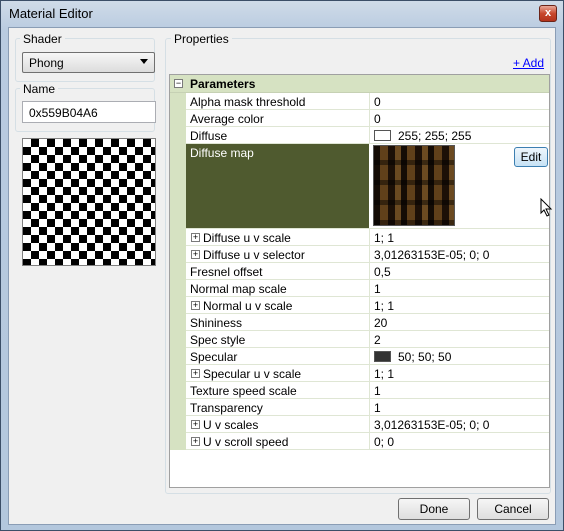 The width and height of the screenshot is (564, 531). What do you see at coordinates (359, 339) in the screenshot?
I see `property-row: Spec style 2` at bounding box center [359, 339].